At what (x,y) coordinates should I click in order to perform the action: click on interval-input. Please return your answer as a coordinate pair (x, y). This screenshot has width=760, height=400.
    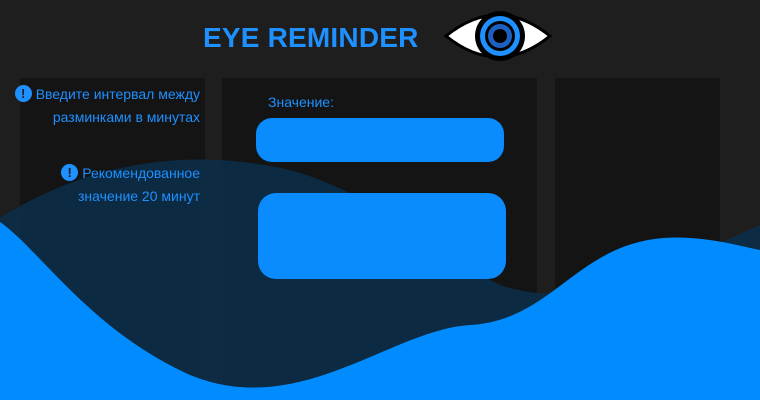
    Looking at the image, I should click on (380, 140).